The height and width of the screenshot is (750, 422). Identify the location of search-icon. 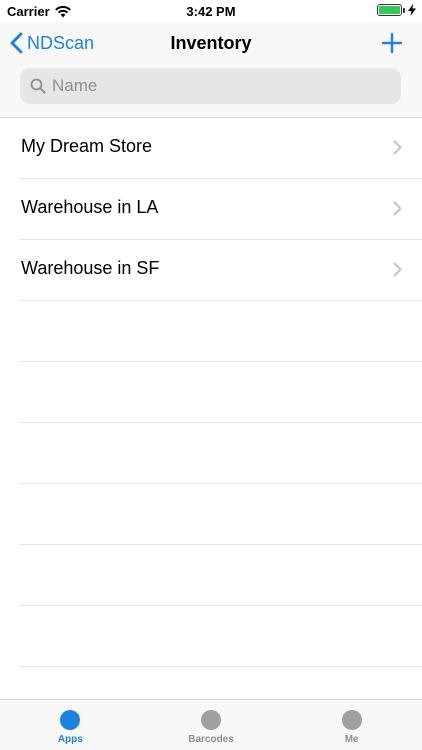
(38, 86).